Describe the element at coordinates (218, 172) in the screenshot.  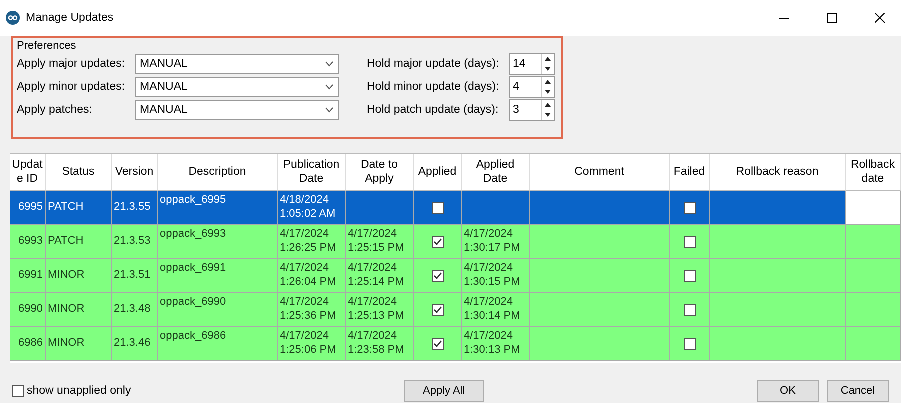
I see `column-header: Description` at that location.